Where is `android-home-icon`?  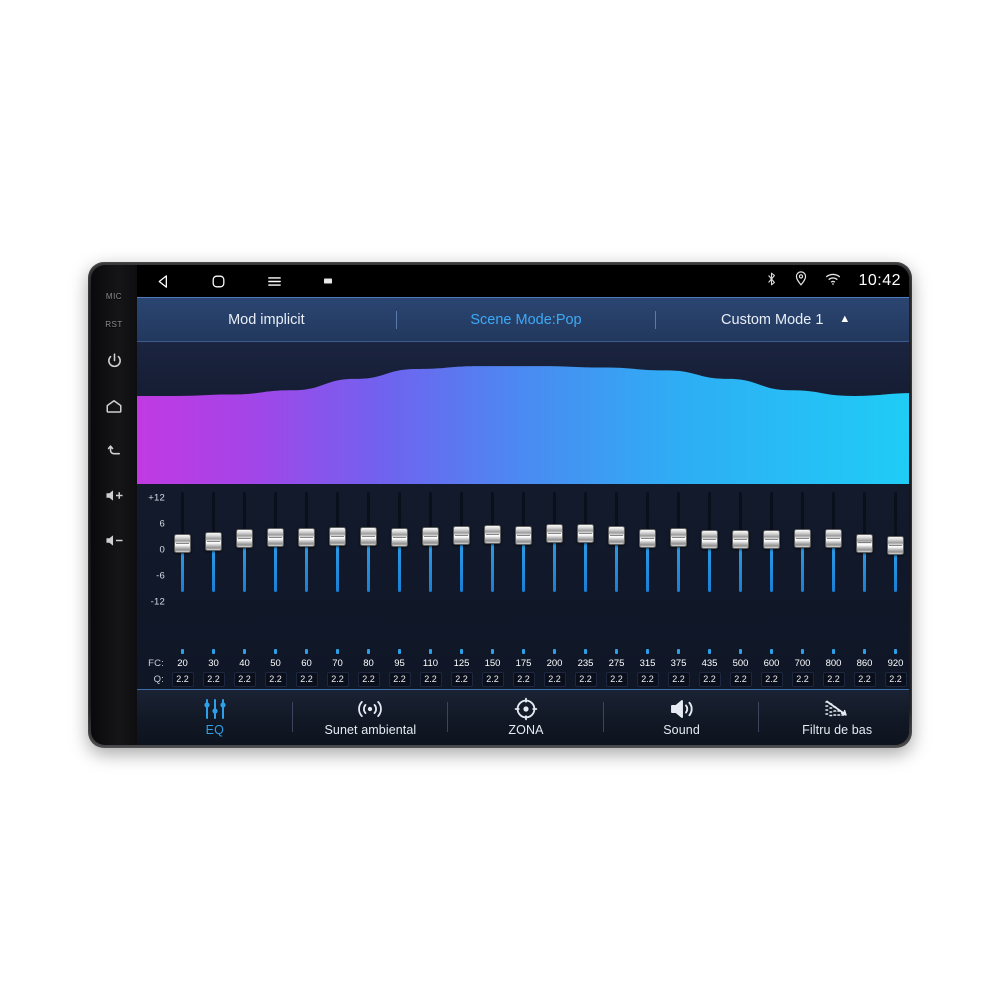
android-home-icon is located at coordinates (218, 281).